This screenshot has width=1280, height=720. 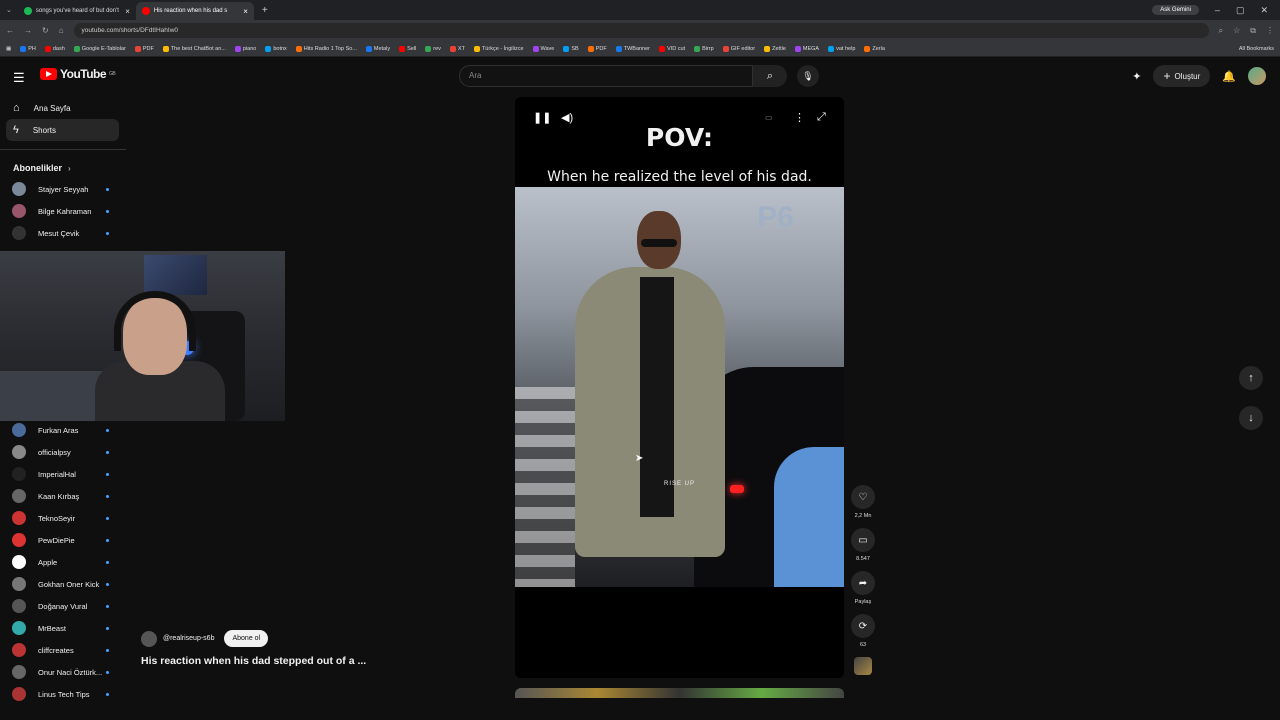 I want to click on remix-button: ⟳, so click(x=863, y=626).